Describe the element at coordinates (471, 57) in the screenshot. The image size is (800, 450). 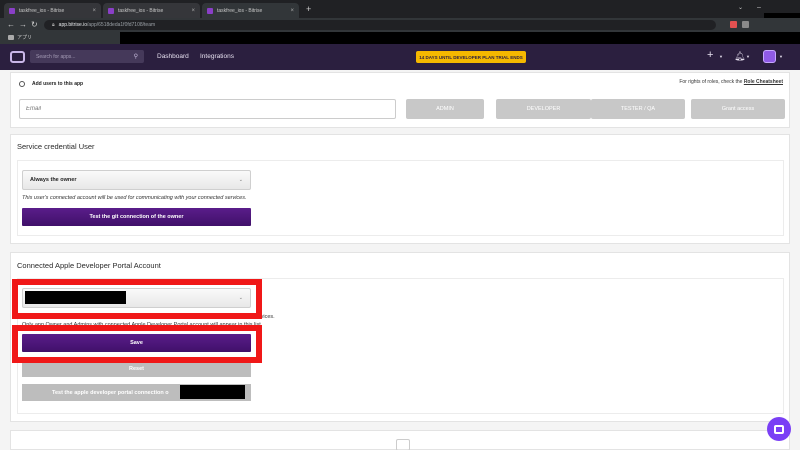
I see `trial-banner: 14 DAYS UNTIL DEVELOPER PLAN TRIAL ENDS` at that location.